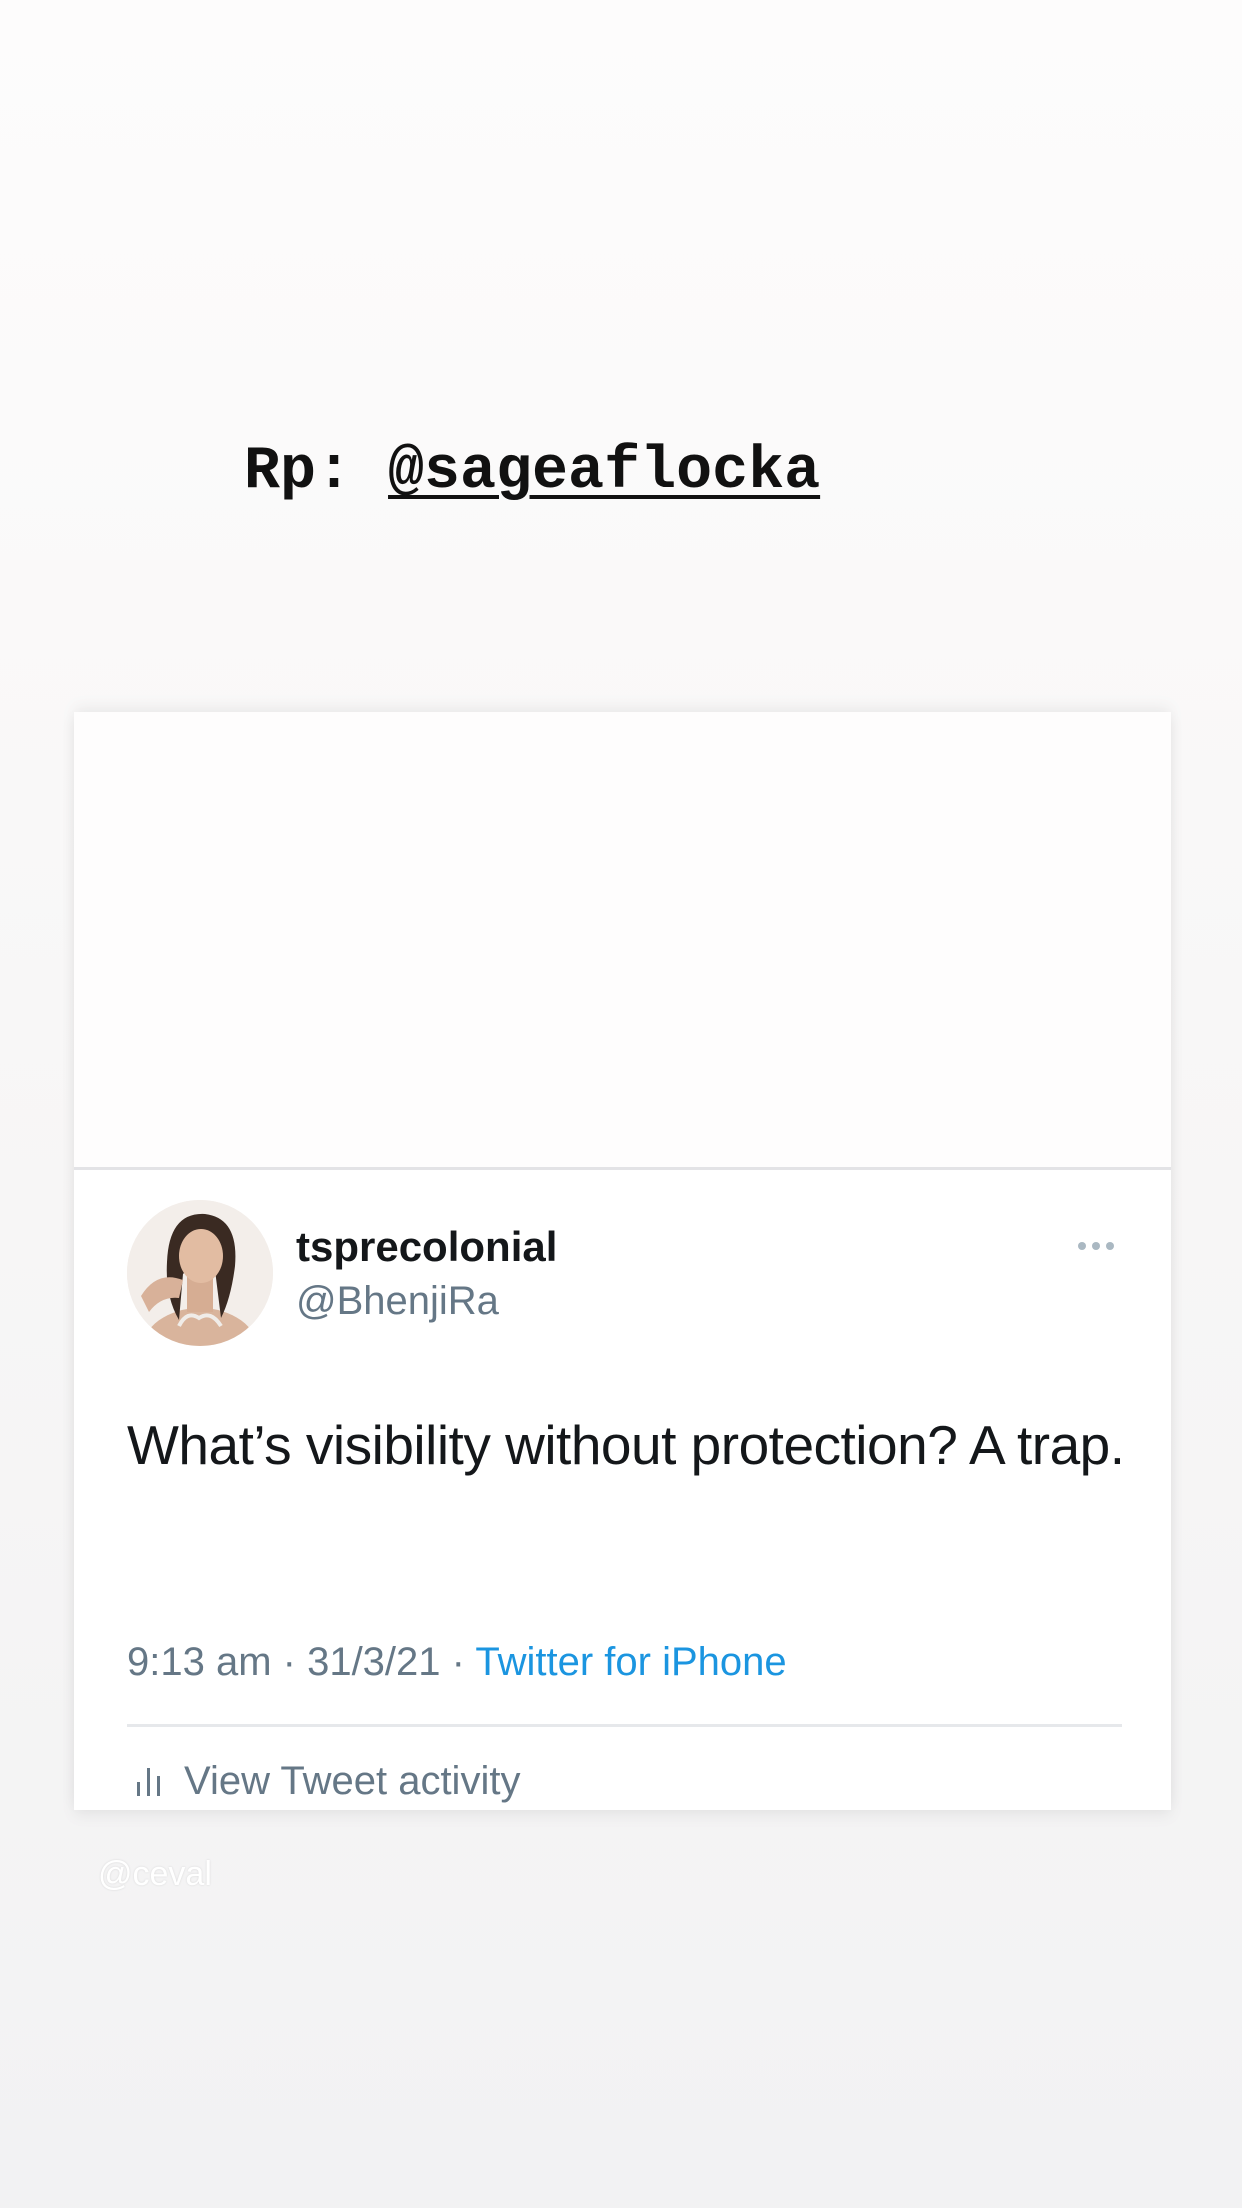 The image size is (1242, 2208). What do you see at coordinates (373, 1662) in the screenshot?
I see `tweet-date: 31/3/21` at bounding box center [373, 1662].